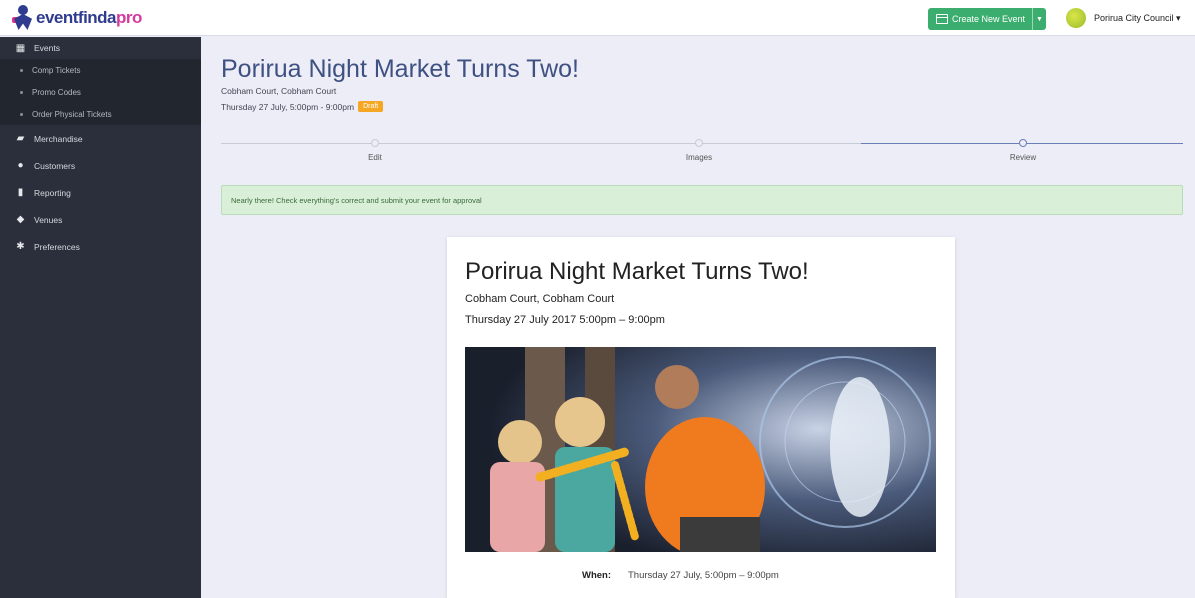 This screenshot has height=598, width=1195. Describe the element at coordinates (56, 70) in the screenshot. I see `sidebar-item-label: Comp Tickets` at that location.